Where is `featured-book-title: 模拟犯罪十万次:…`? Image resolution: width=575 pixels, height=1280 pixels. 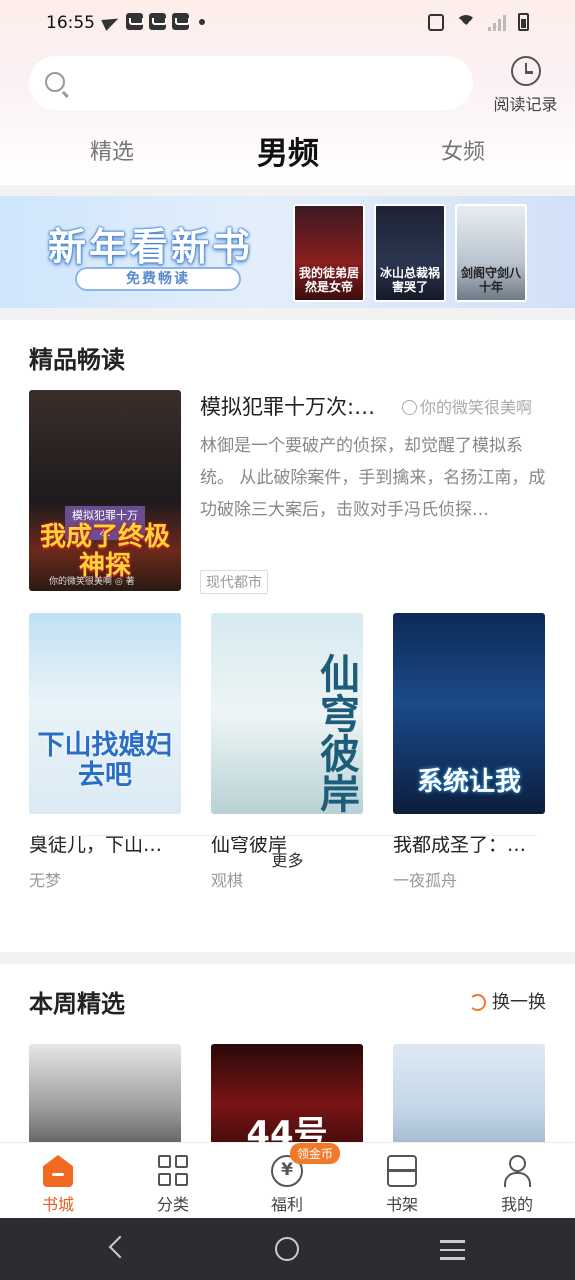 featured-book-title: 模拟犯罪十万次:… is located at coordinates (295, 406).